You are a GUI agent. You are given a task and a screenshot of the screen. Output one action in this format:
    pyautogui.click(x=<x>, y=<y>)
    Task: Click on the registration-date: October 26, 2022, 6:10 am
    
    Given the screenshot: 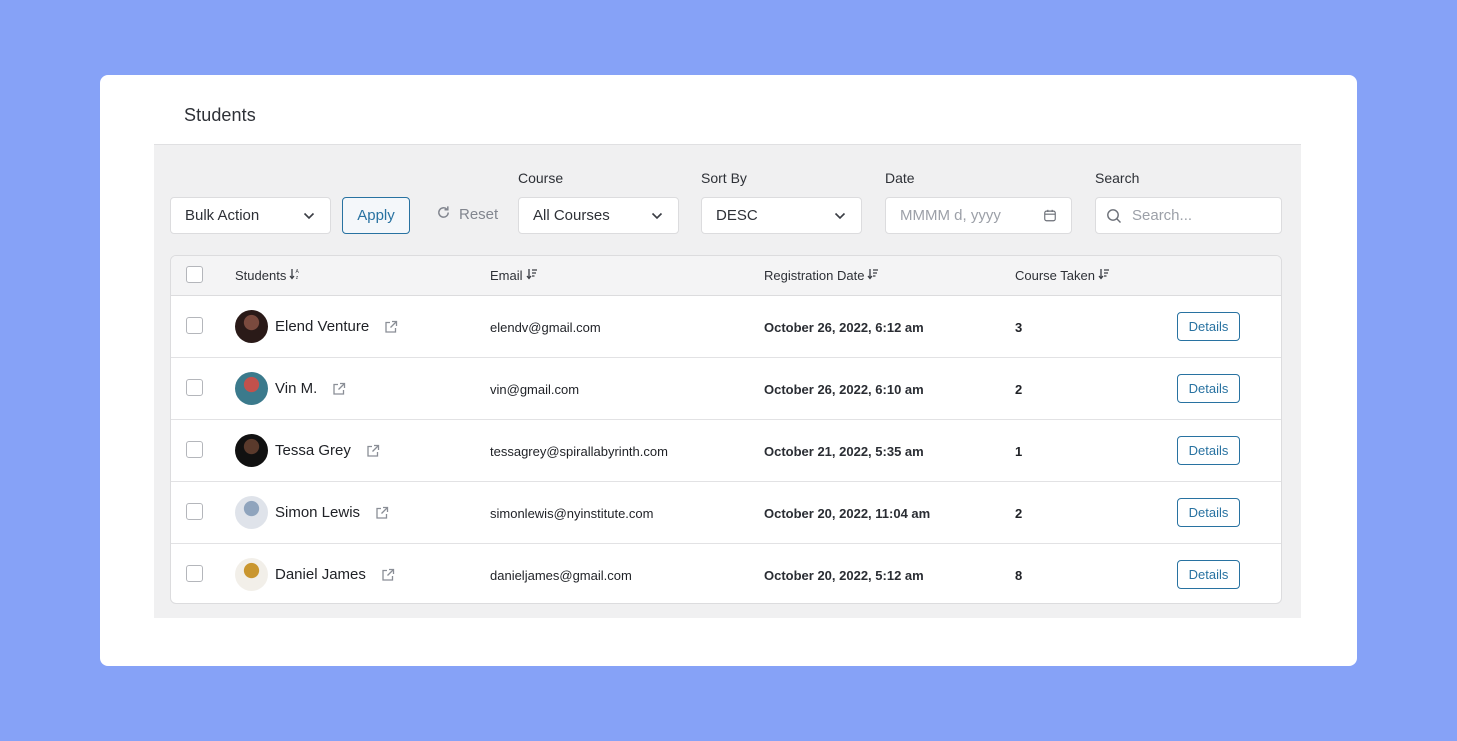 What is the action you would take?
    pyautogui.click(x=844, y=389)
    